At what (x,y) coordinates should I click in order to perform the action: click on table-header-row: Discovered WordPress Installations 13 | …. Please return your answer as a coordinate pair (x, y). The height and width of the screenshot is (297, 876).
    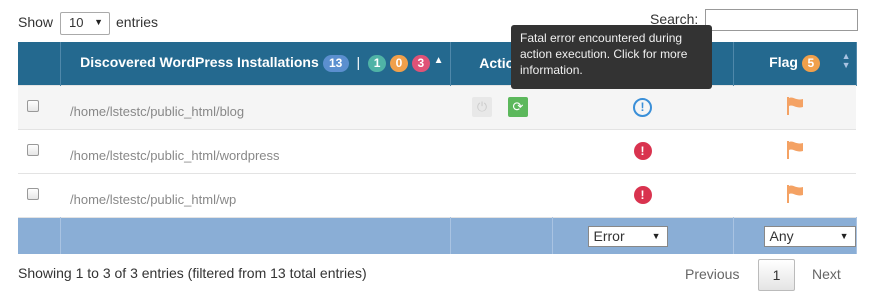
    Looking at the image, I should click on (437, 63).